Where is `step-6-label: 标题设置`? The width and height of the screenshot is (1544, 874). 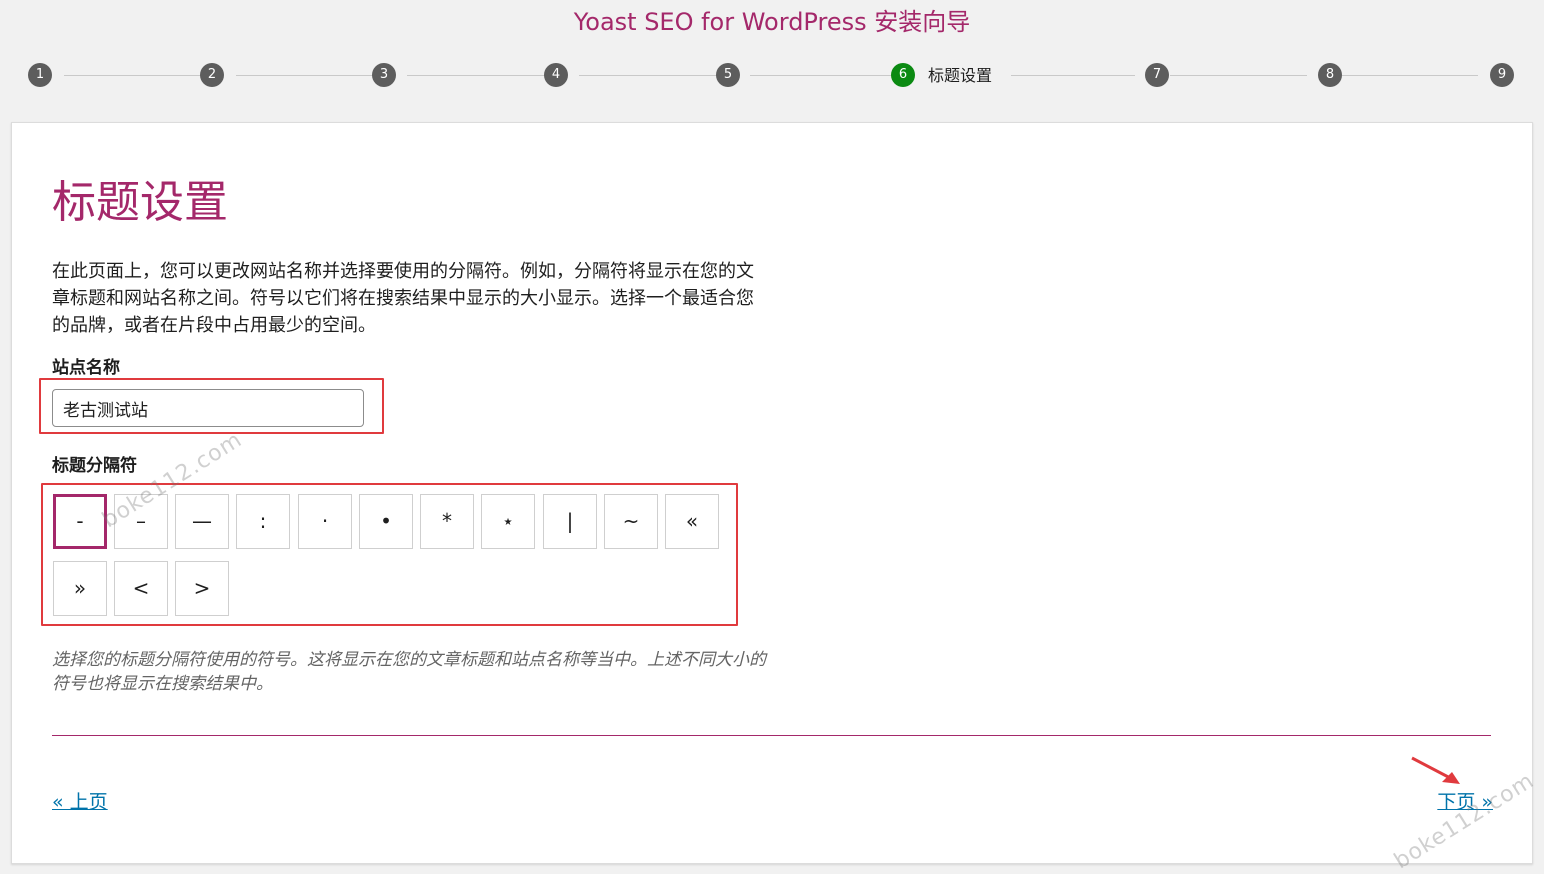 step-6-label: 标题设置 is located at coordinates (960, 75).